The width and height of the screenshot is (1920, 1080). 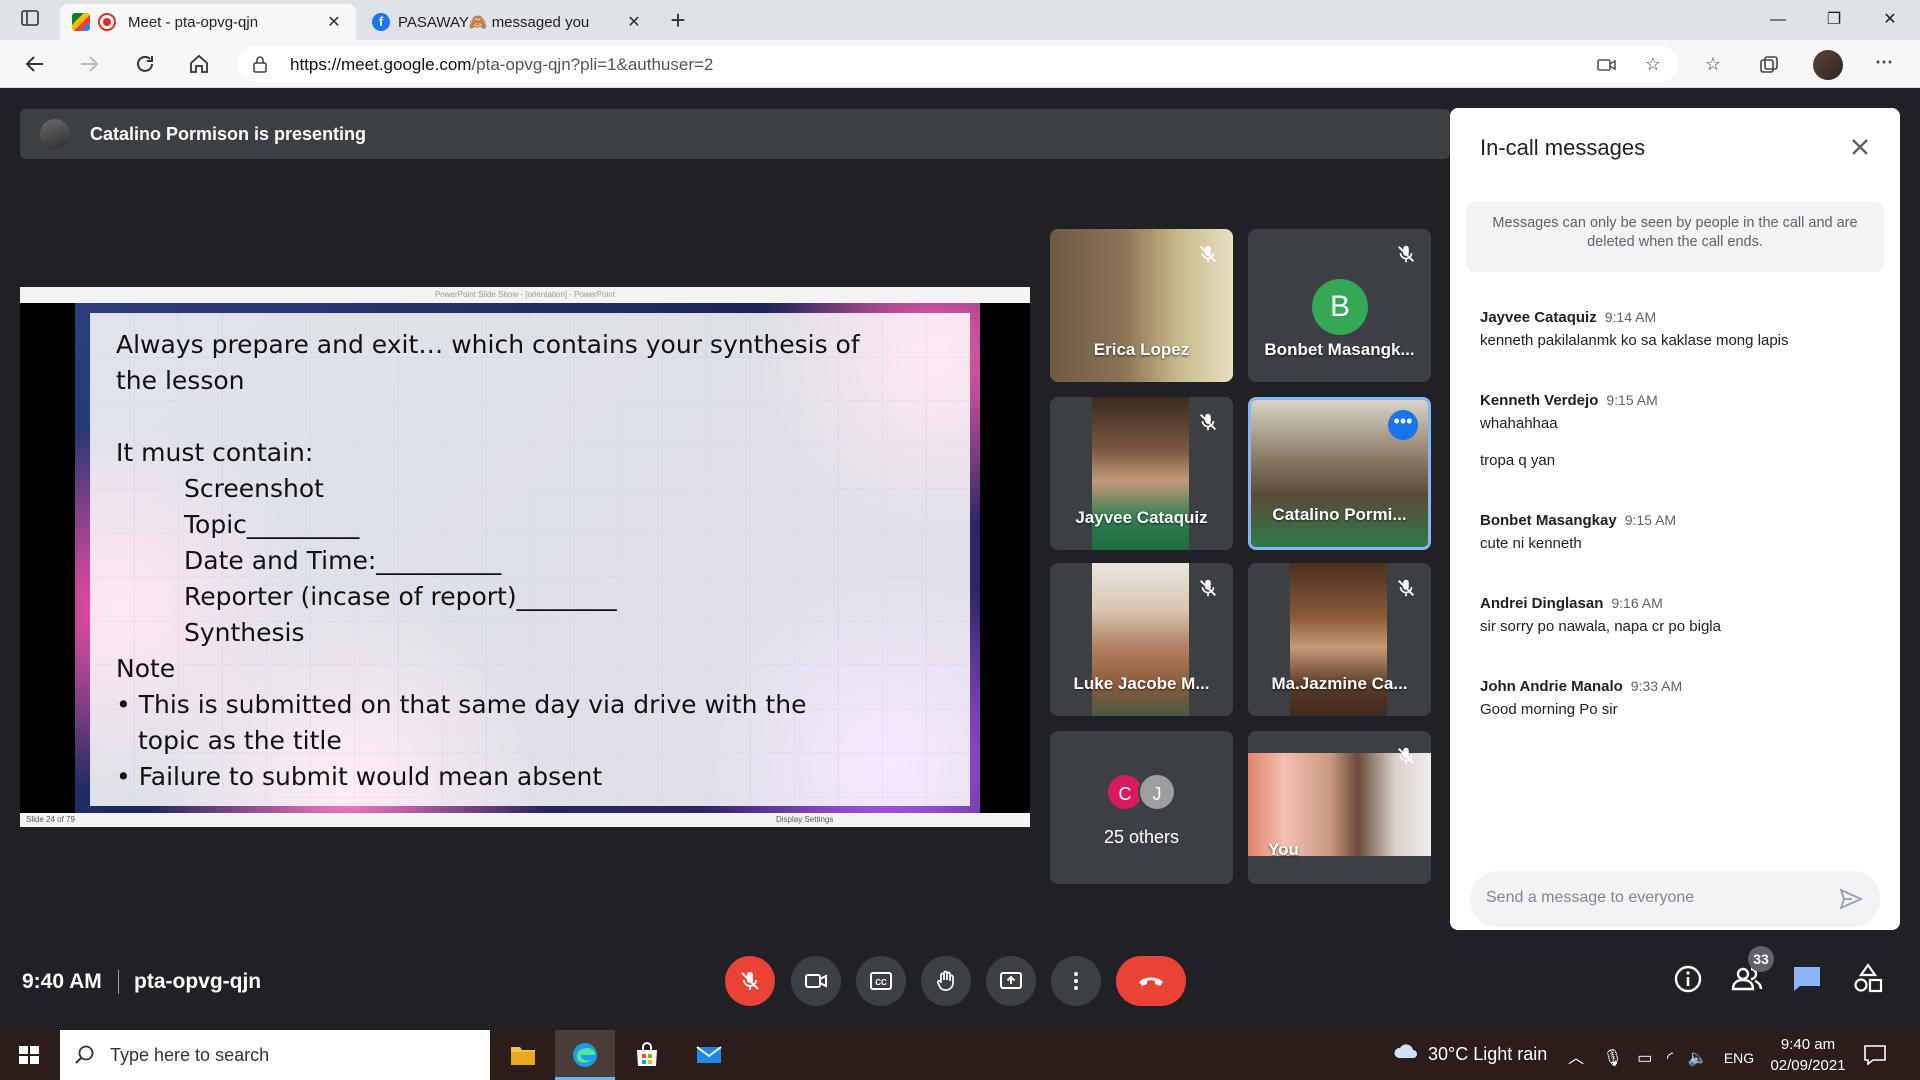 I want to click on more-vert-icon, so click(x=1076, y=981).